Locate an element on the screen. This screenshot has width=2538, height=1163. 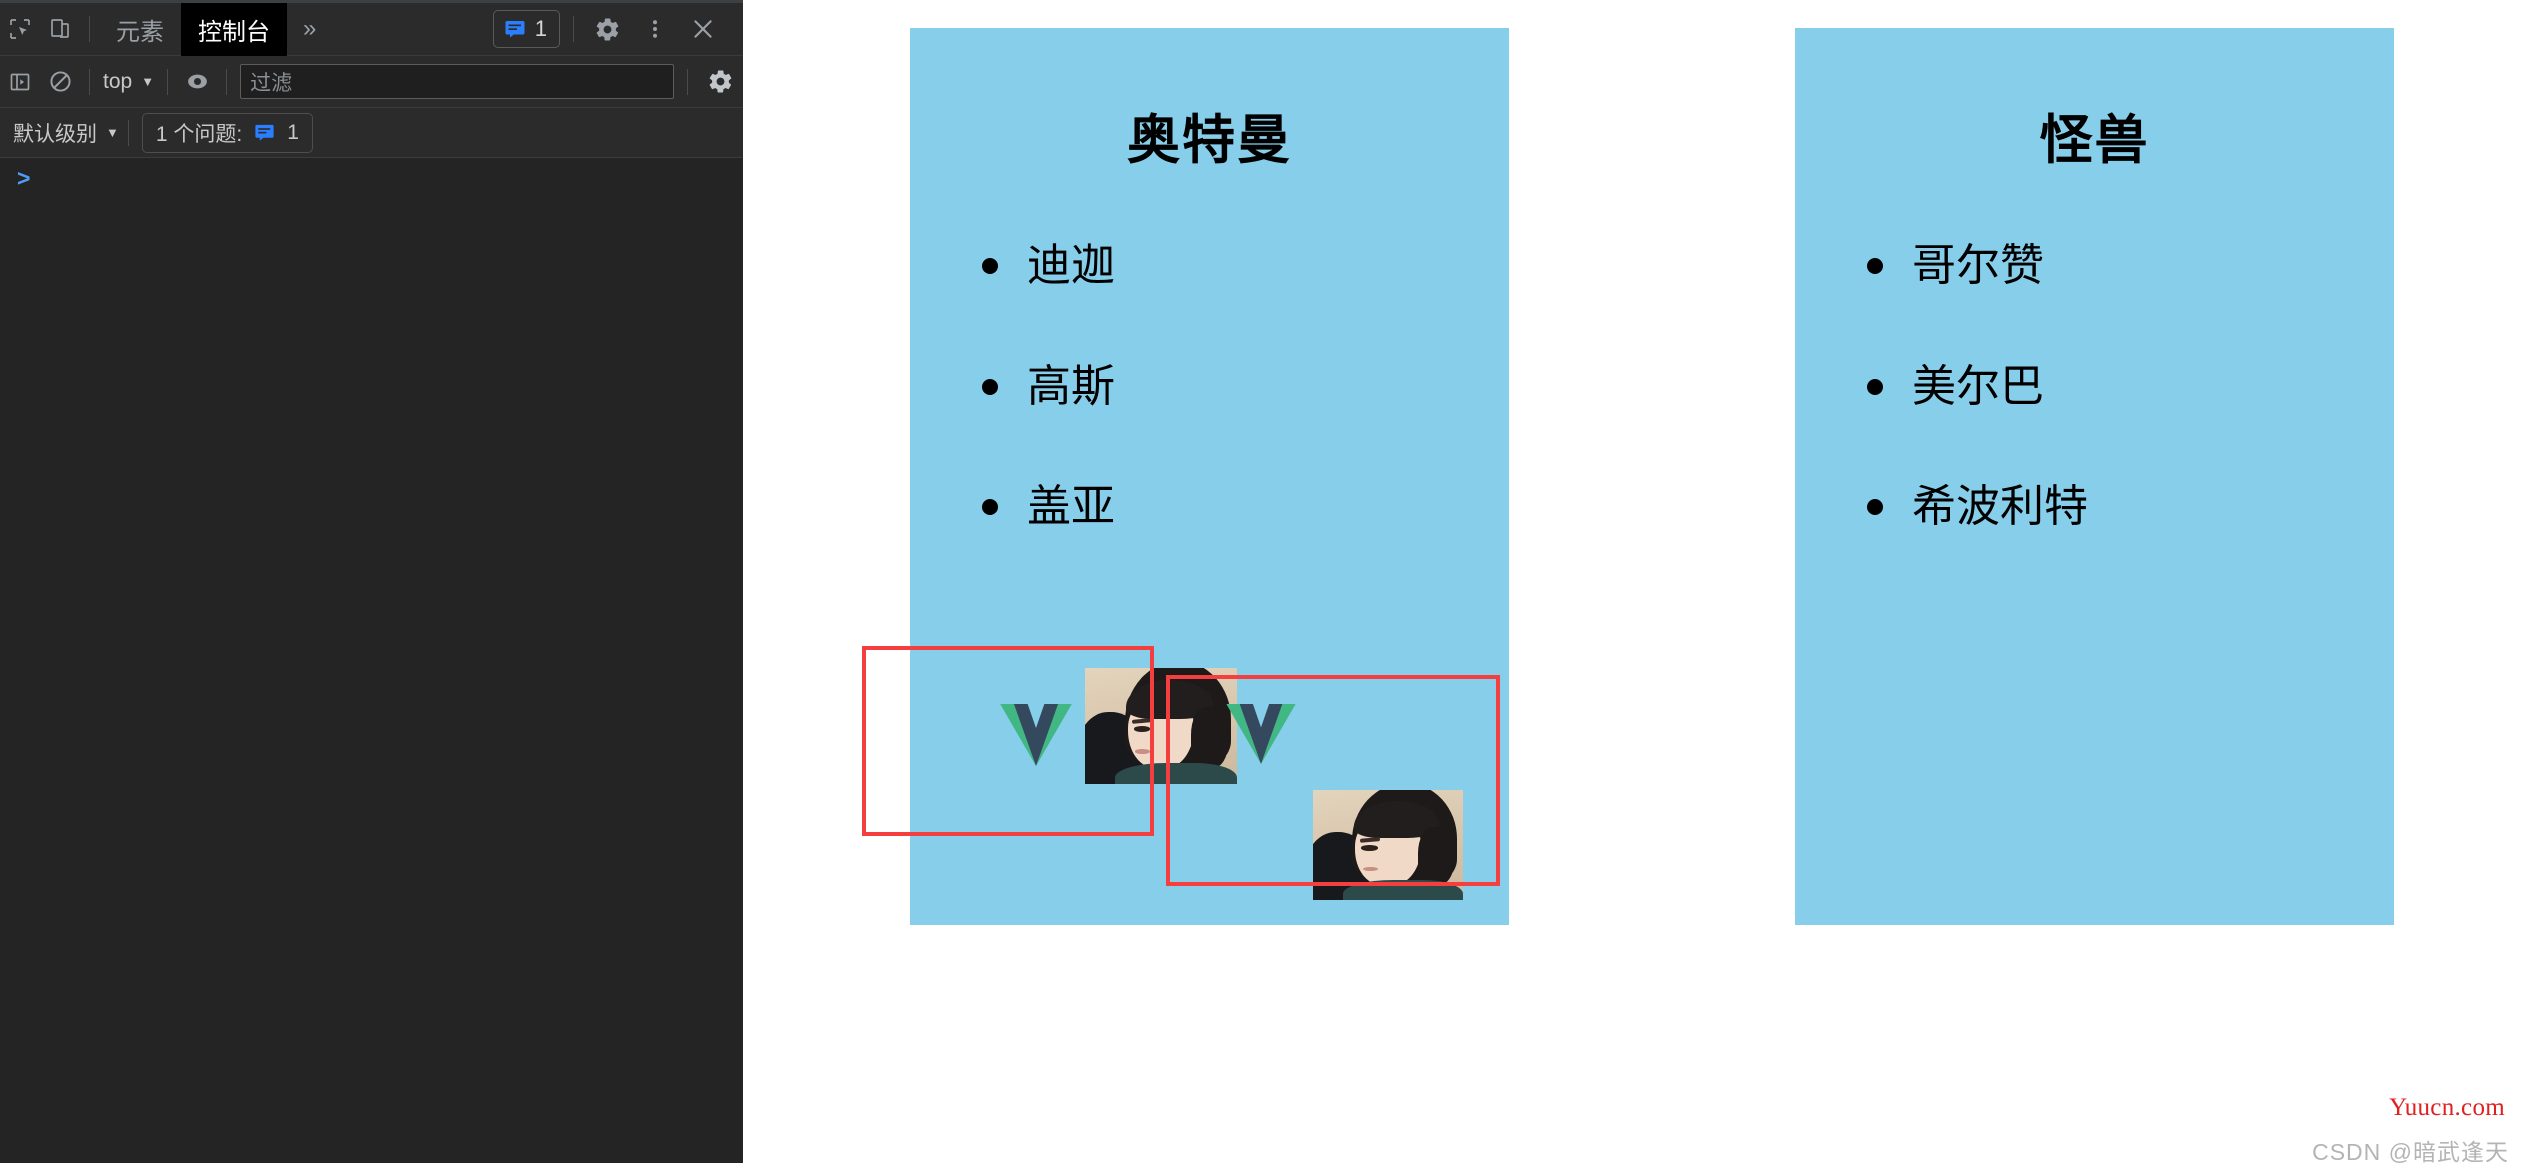
console-prompt-chevron-icon: > is located at coordinates (24, 178).